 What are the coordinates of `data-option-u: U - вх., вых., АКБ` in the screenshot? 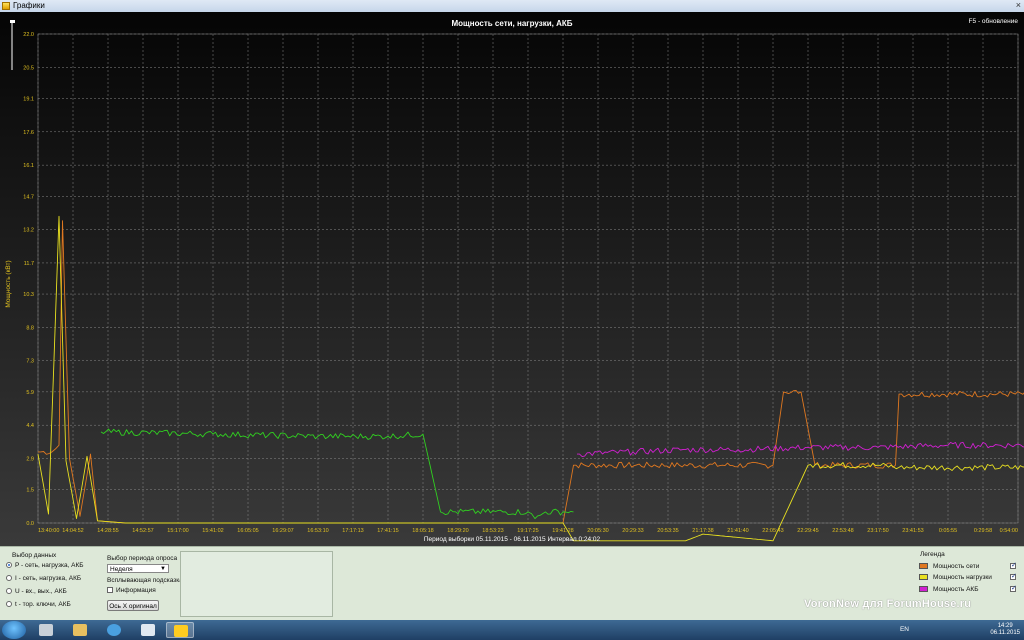 It's located at (36, 591).